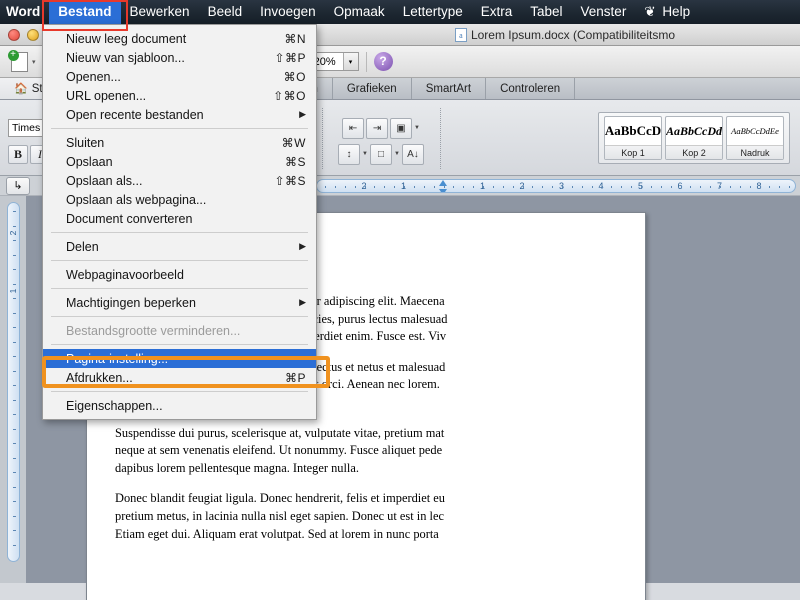 The width and height of the screenshot is (800, 600). What do you see at coordinates (365, 154) in the screenshot?
I see `line-spacing-caret-icon: ▼` at bounding box center [365, 154].